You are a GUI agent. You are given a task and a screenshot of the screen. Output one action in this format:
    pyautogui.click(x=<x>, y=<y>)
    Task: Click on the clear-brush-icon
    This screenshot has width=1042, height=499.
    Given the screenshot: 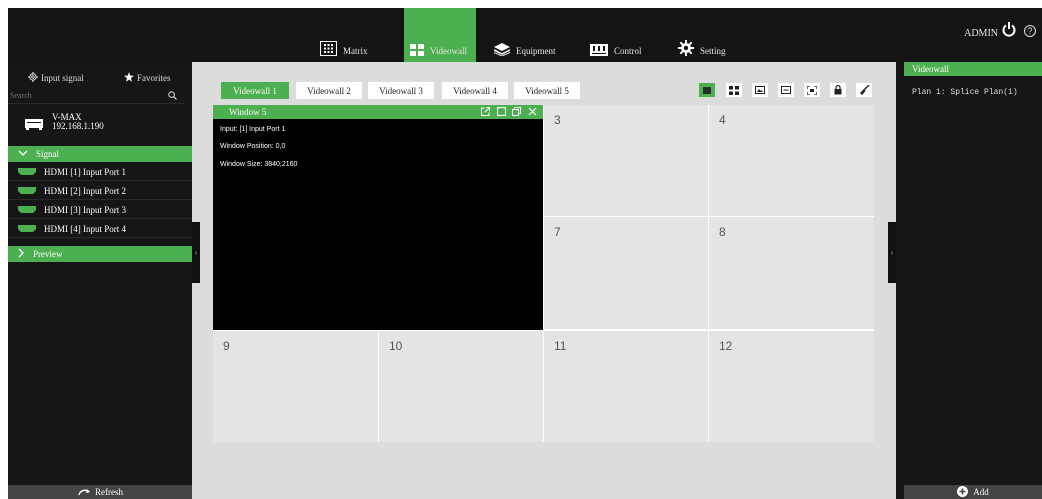 What is the action you would take?
    pyautogui.click(x=864, y=90)
    